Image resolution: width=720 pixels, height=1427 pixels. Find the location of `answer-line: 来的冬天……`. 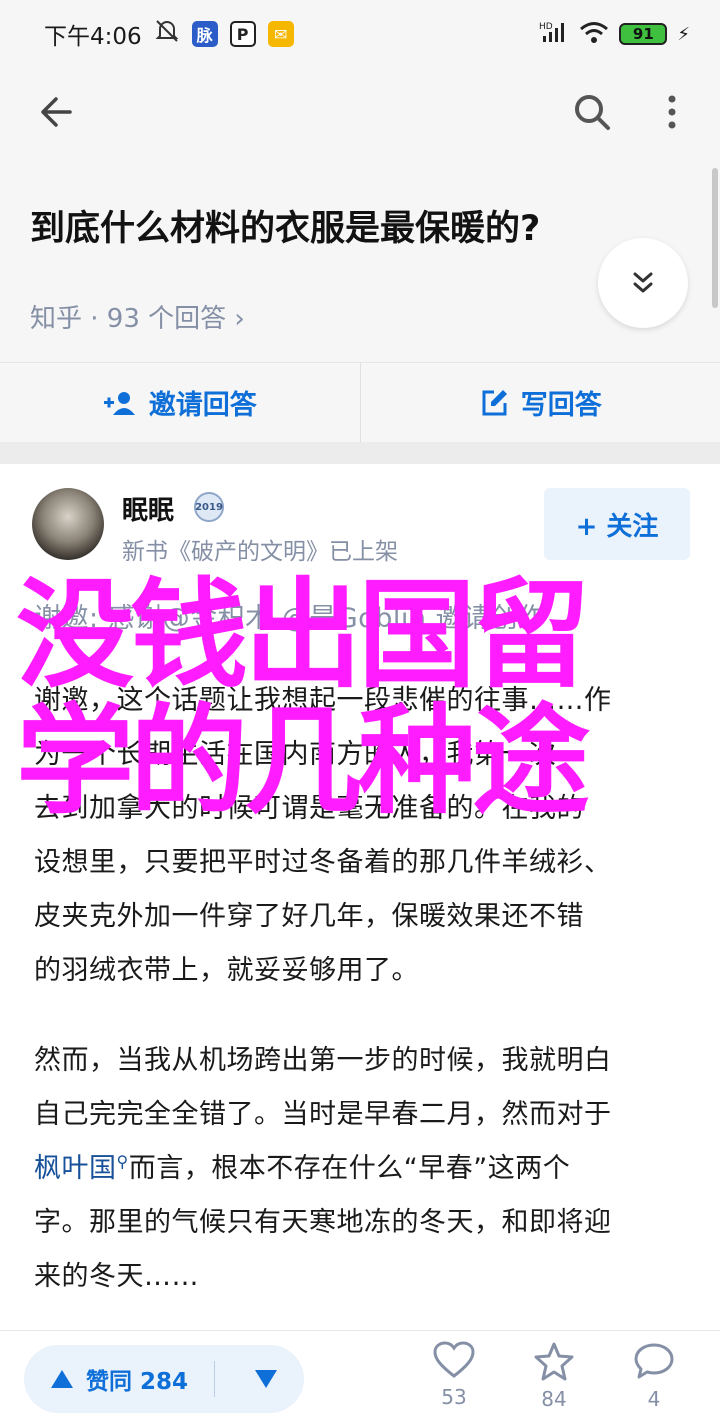

answer-line: 来的冬天…… is located at coordinates (116, 1276).